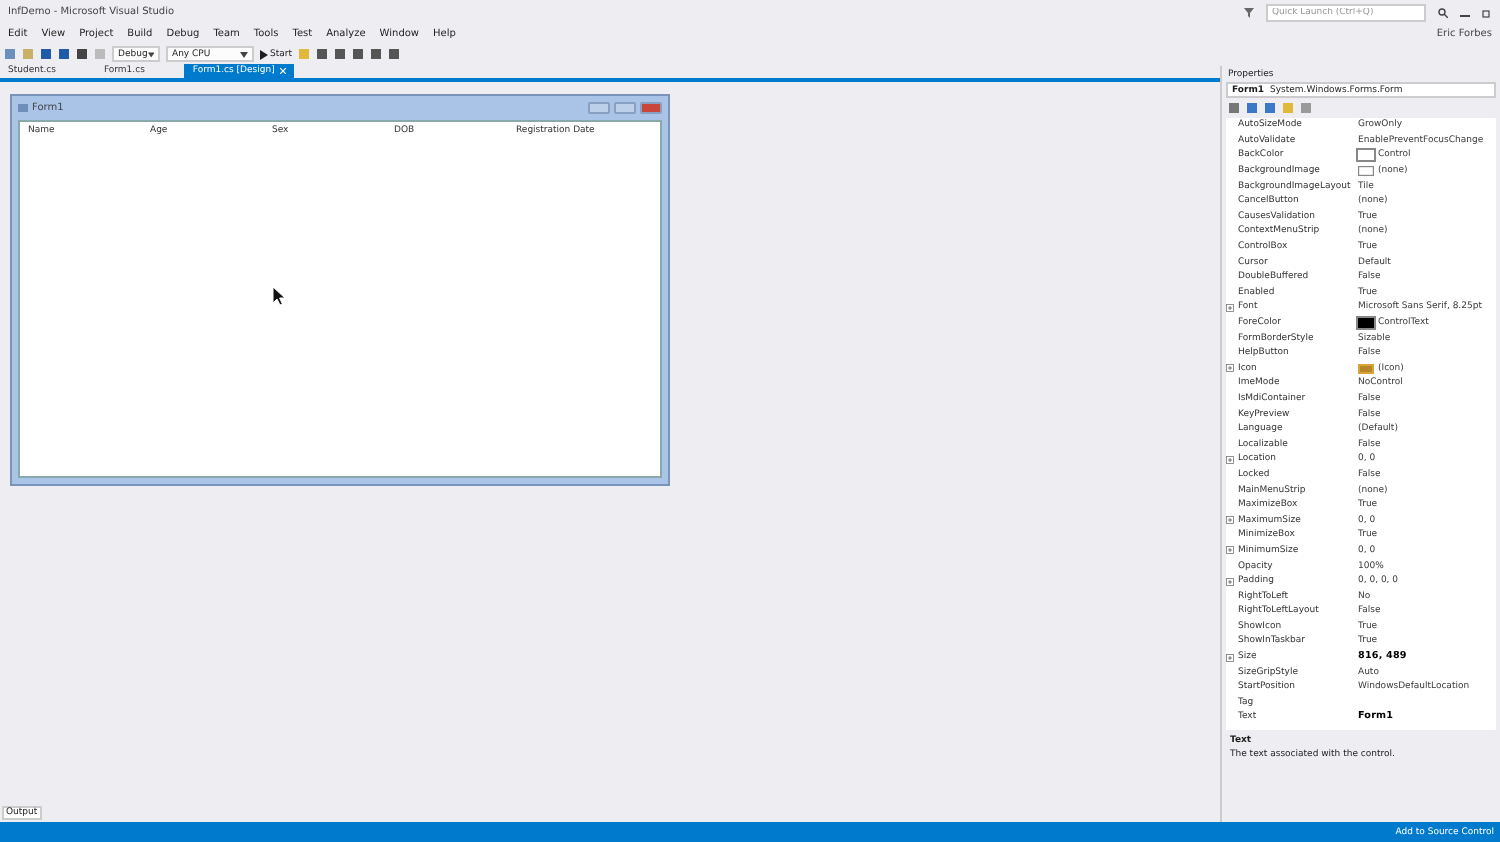 The height and width of the screenshot is (842, 1500). I want to click on close-button, so click(651, 108).